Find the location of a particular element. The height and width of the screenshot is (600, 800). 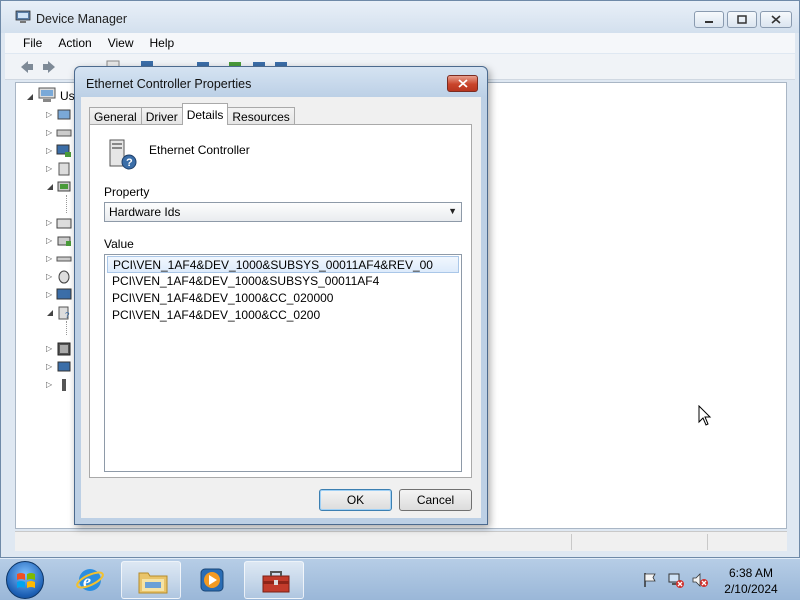

start-button is located at coordinates (25, 580).